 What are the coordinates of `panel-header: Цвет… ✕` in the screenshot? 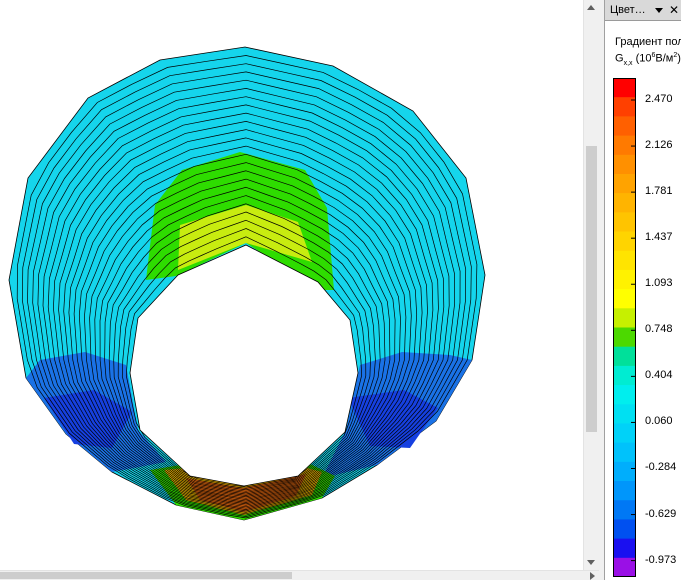 It's located at (643, 10).